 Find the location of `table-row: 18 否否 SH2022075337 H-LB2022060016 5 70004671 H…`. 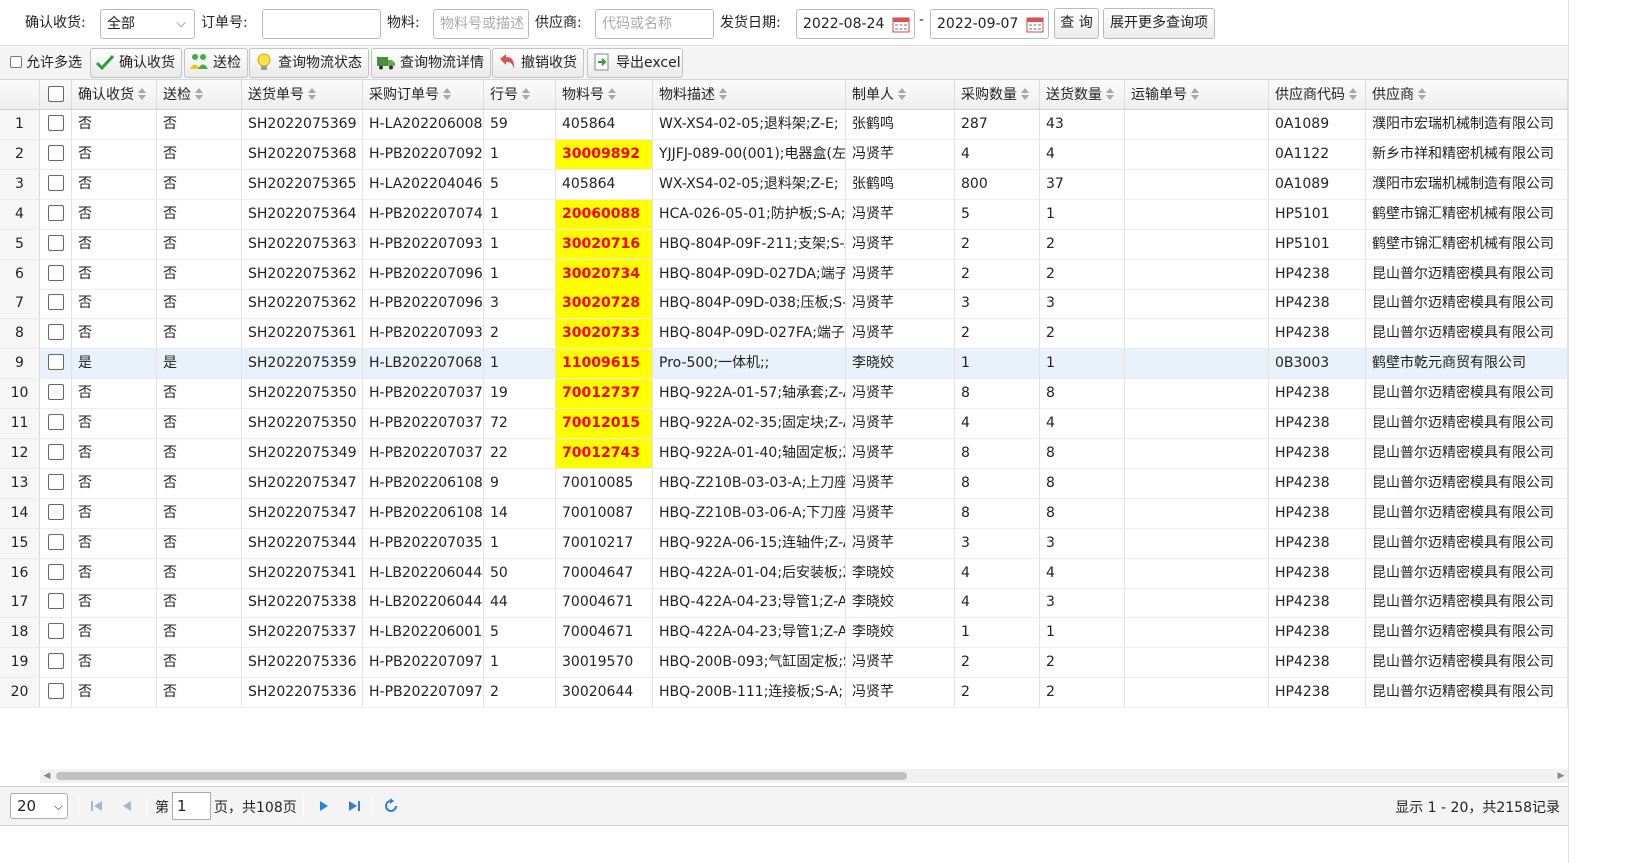

table-row: 18 否否 SH2022075337 H-LB2022060016 5 70004671 H… is located at coordinates (784, 633).